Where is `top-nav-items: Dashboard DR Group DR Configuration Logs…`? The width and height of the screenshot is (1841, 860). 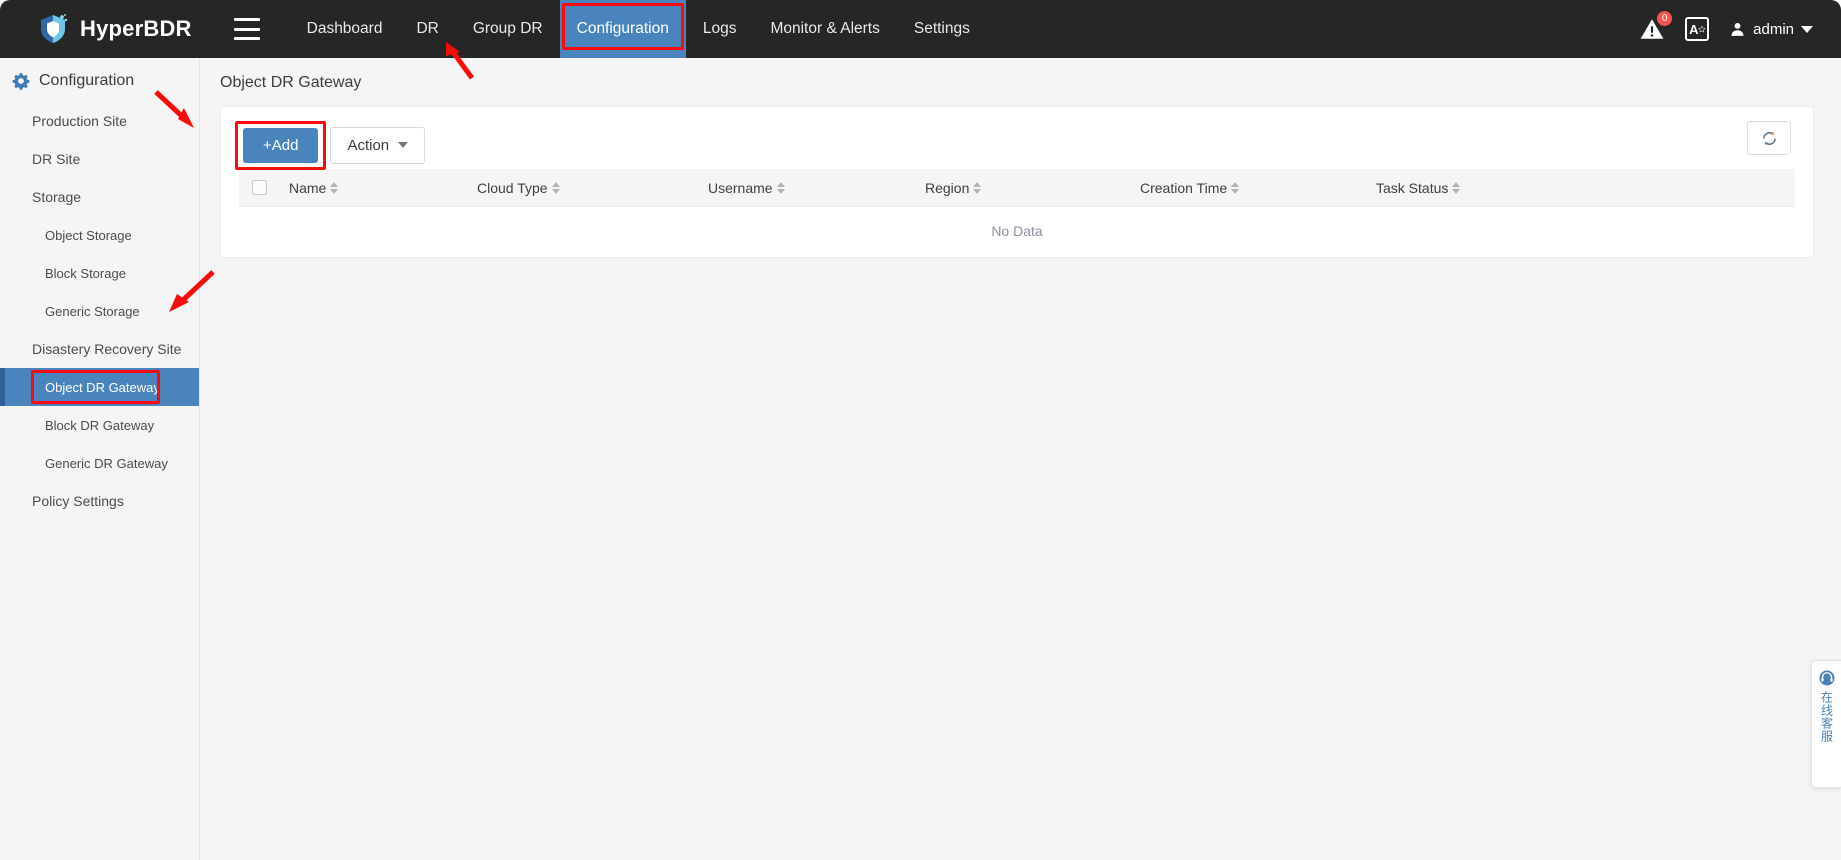 top-nav-items: Dashboard DR Group DR Configuration Logs… is located at coordinates (638, 29).